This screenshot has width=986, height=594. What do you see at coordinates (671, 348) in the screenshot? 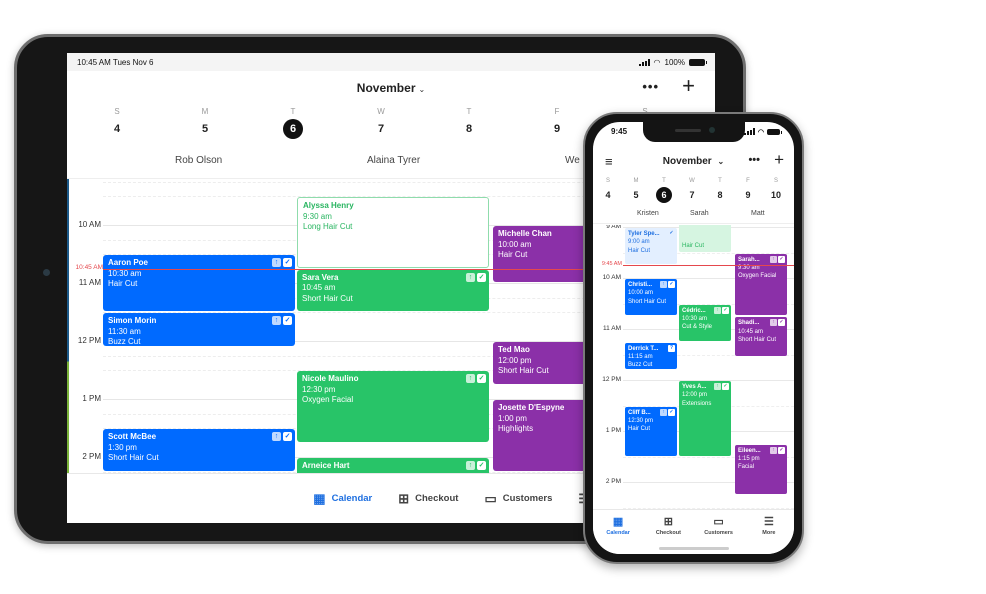
I see `question-icon: ?` at bounding box center [671, 348].